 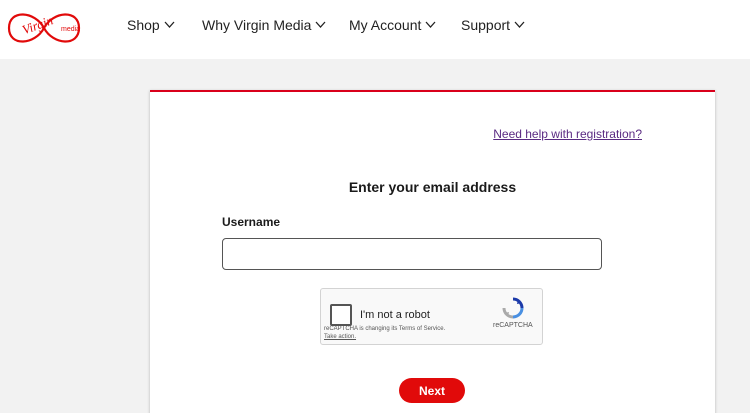 I want to click on registration-help-link: Need help with registration?, so click(x=567, y=134).